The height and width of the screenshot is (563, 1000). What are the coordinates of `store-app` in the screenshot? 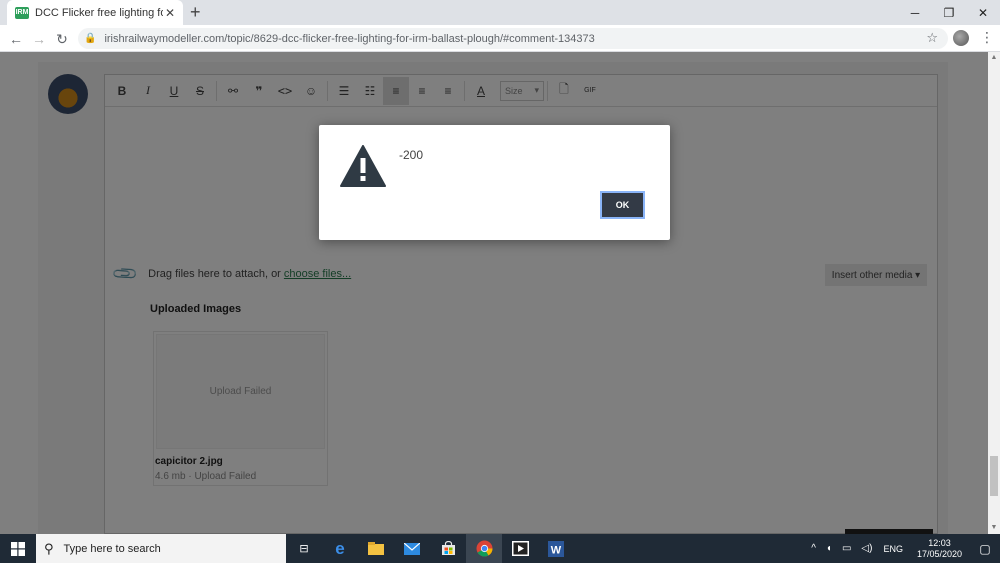 It's located at (448, 548).